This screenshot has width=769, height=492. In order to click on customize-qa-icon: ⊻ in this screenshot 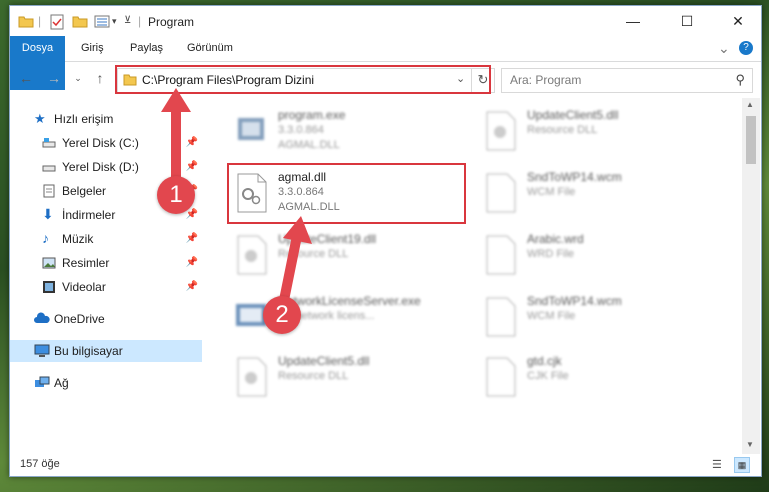, I will do `click(127, 23)`.